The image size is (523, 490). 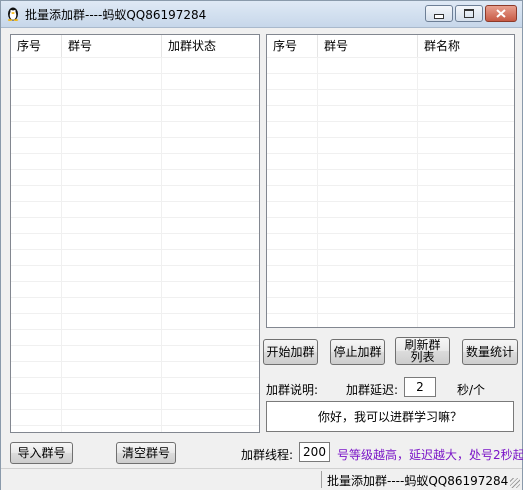 I want to click on join-message-input: 你好，我可以进群学习嘛？, so click(x=390, y=416).